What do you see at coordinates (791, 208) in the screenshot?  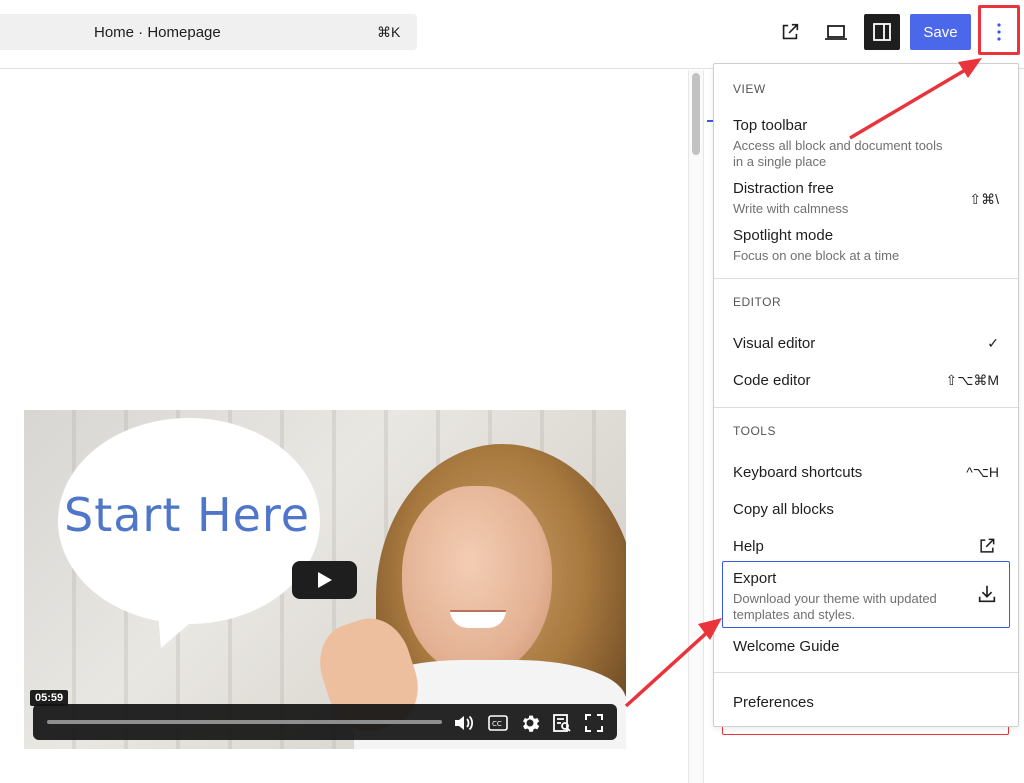 I see `menu-item-description: Write with calmness` at bounding box center [791, 208].